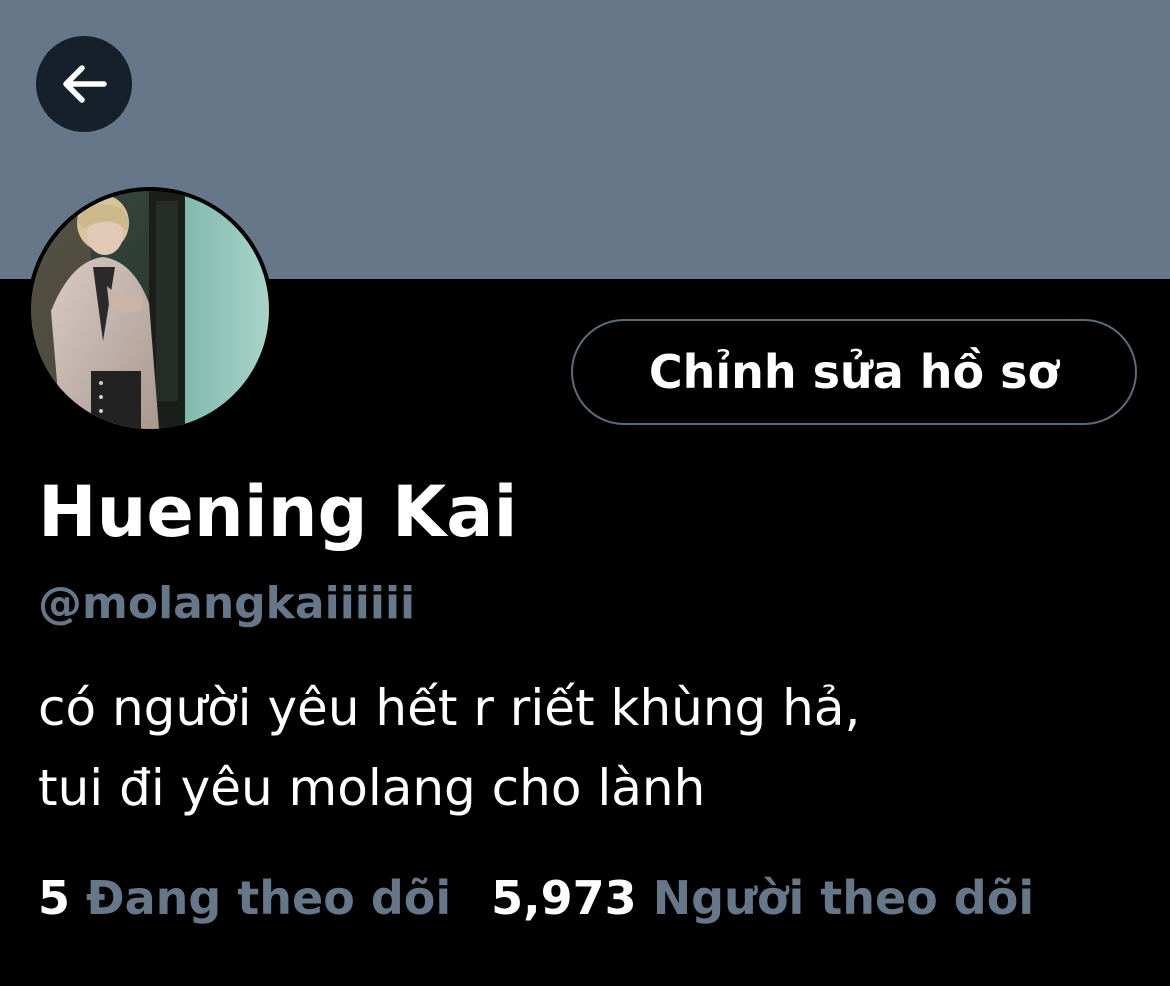 The height and width of the screenshot is (986, 1170). Describe the element at coordinates (278, 512) in the screenshot. I see `display-name: Huening Kai` at that location.